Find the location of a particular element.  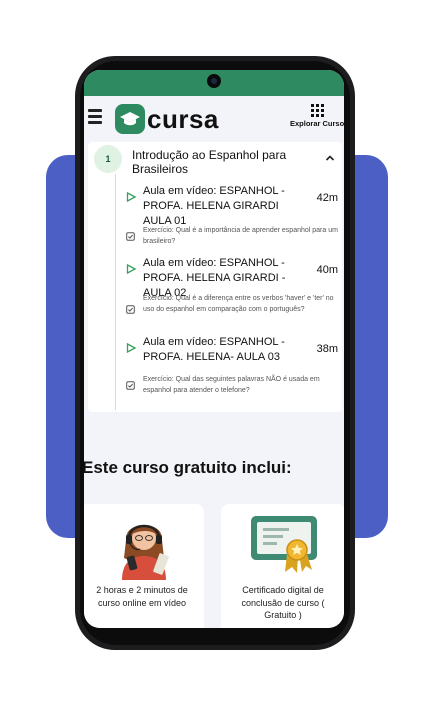

timeline-line is located at coordinates (115, 292).